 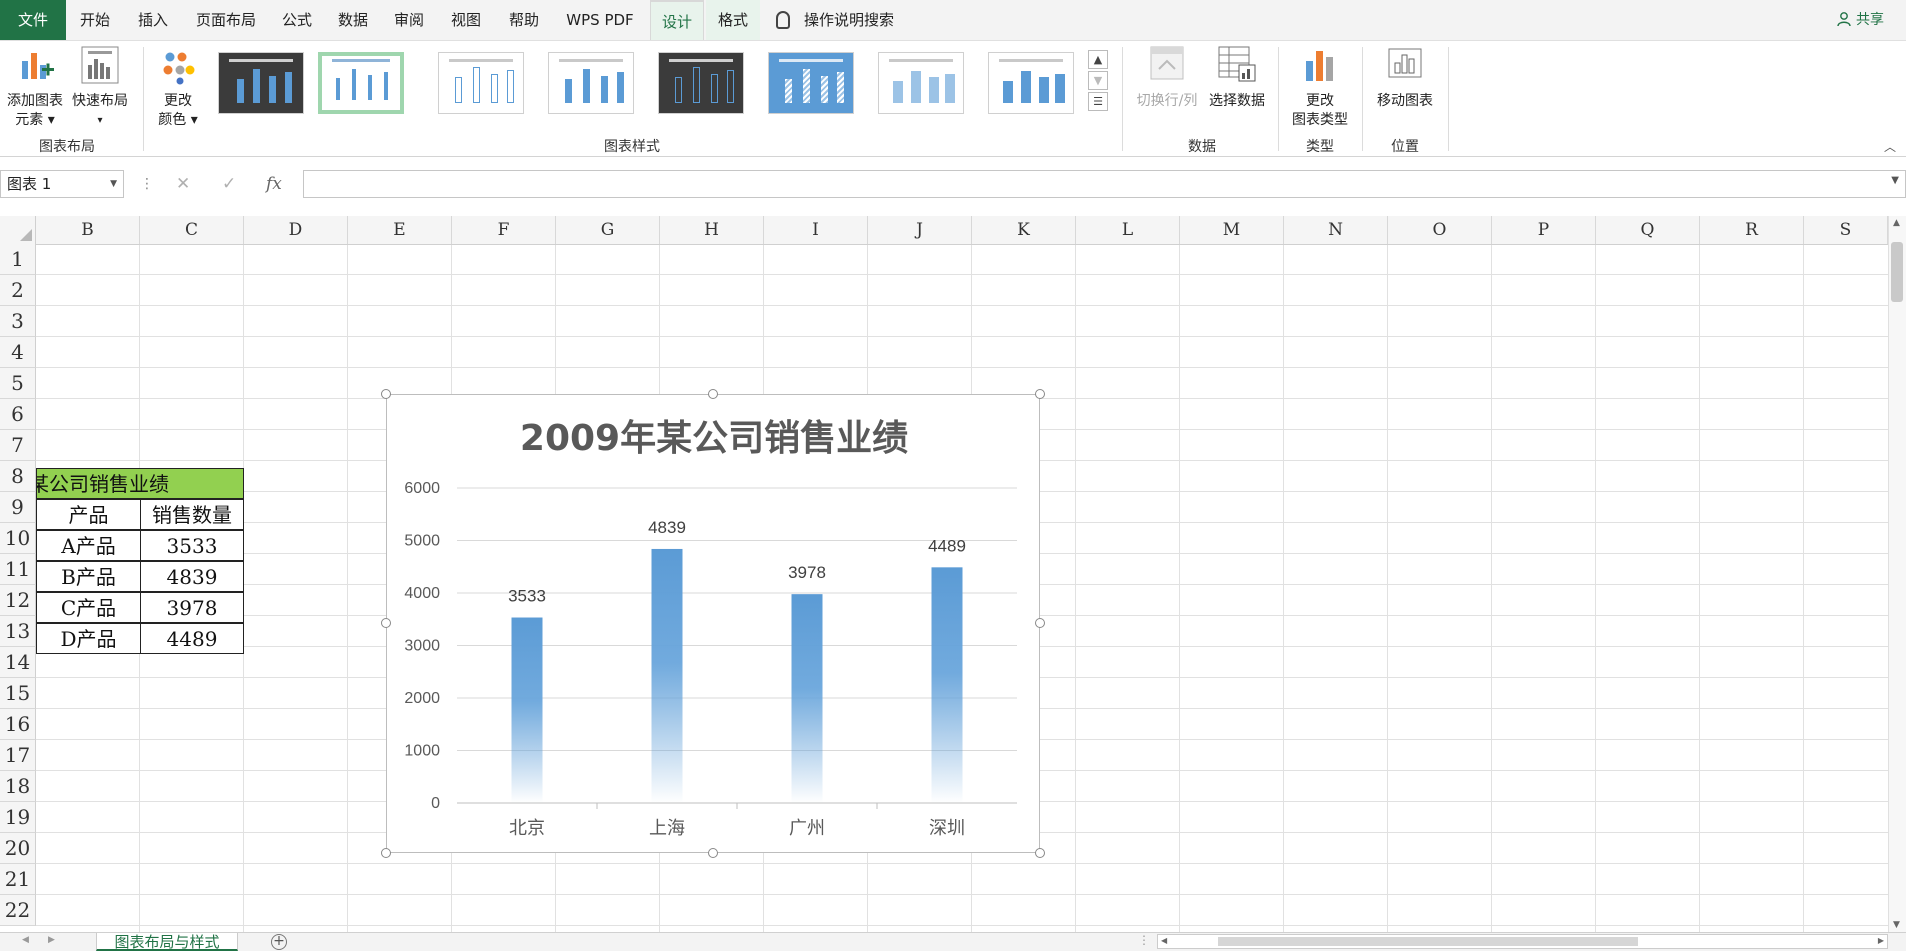 What do you see at coordinates (18, 786) in the screenshot?
I see `row-header: 18` at bounding box center [18, 786].